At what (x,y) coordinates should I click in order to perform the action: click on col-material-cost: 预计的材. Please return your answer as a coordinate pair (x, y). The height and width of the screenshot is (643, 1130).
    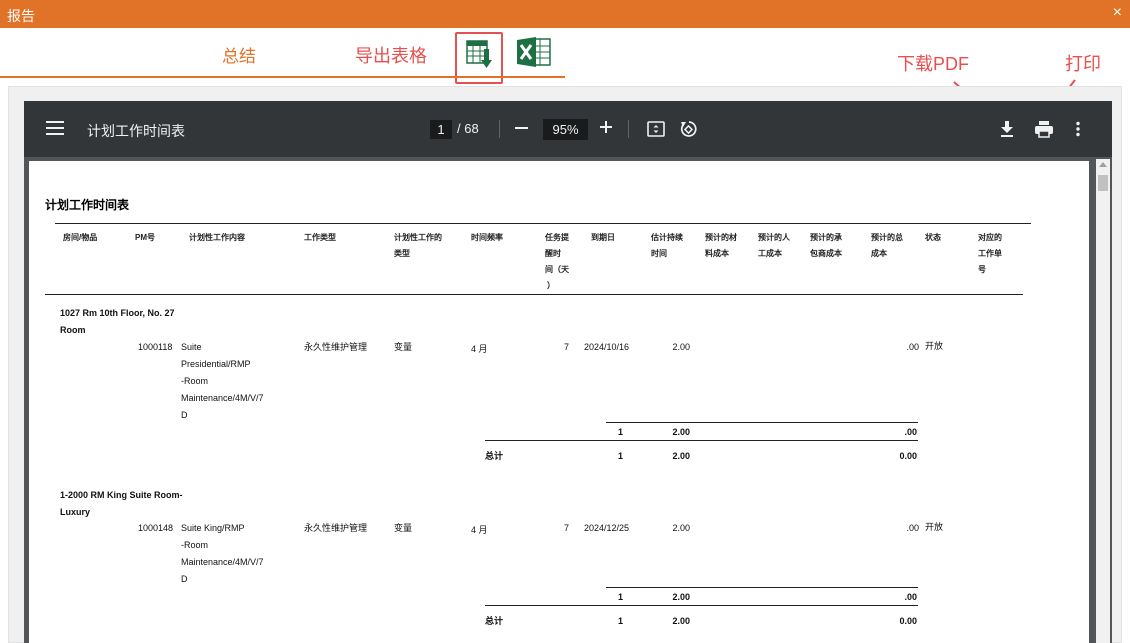
    Looking at the image, I should click on (721, 237).